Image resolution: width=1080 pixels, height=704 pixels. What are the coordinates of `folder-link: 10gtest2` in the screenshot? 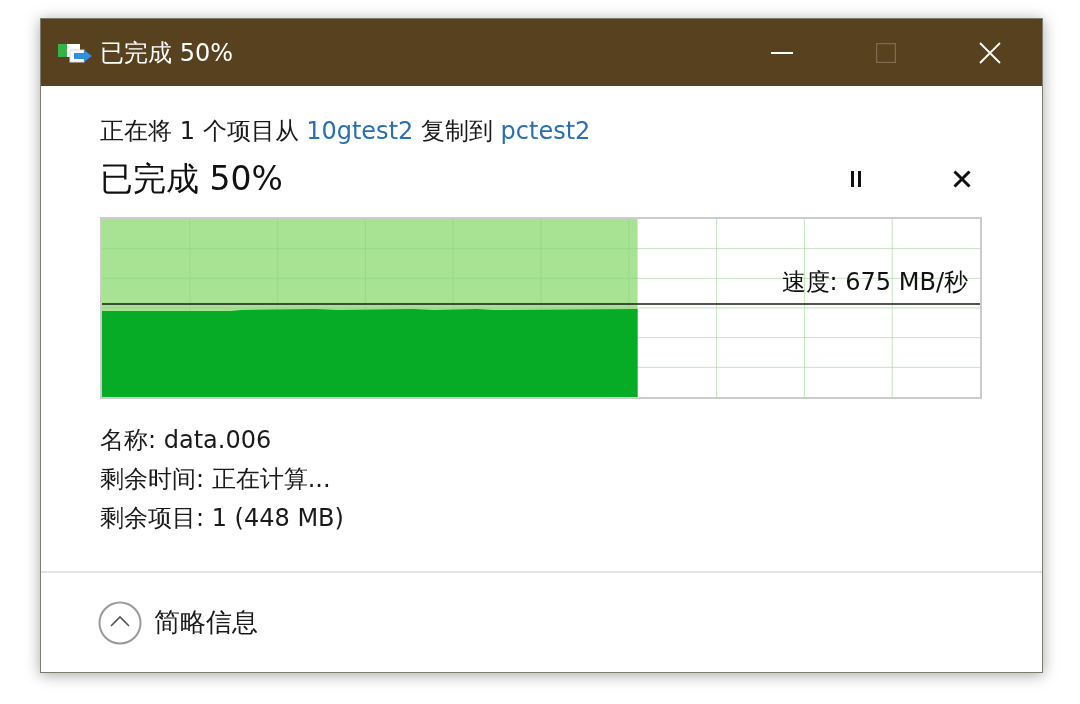 It's located at (360, 131).